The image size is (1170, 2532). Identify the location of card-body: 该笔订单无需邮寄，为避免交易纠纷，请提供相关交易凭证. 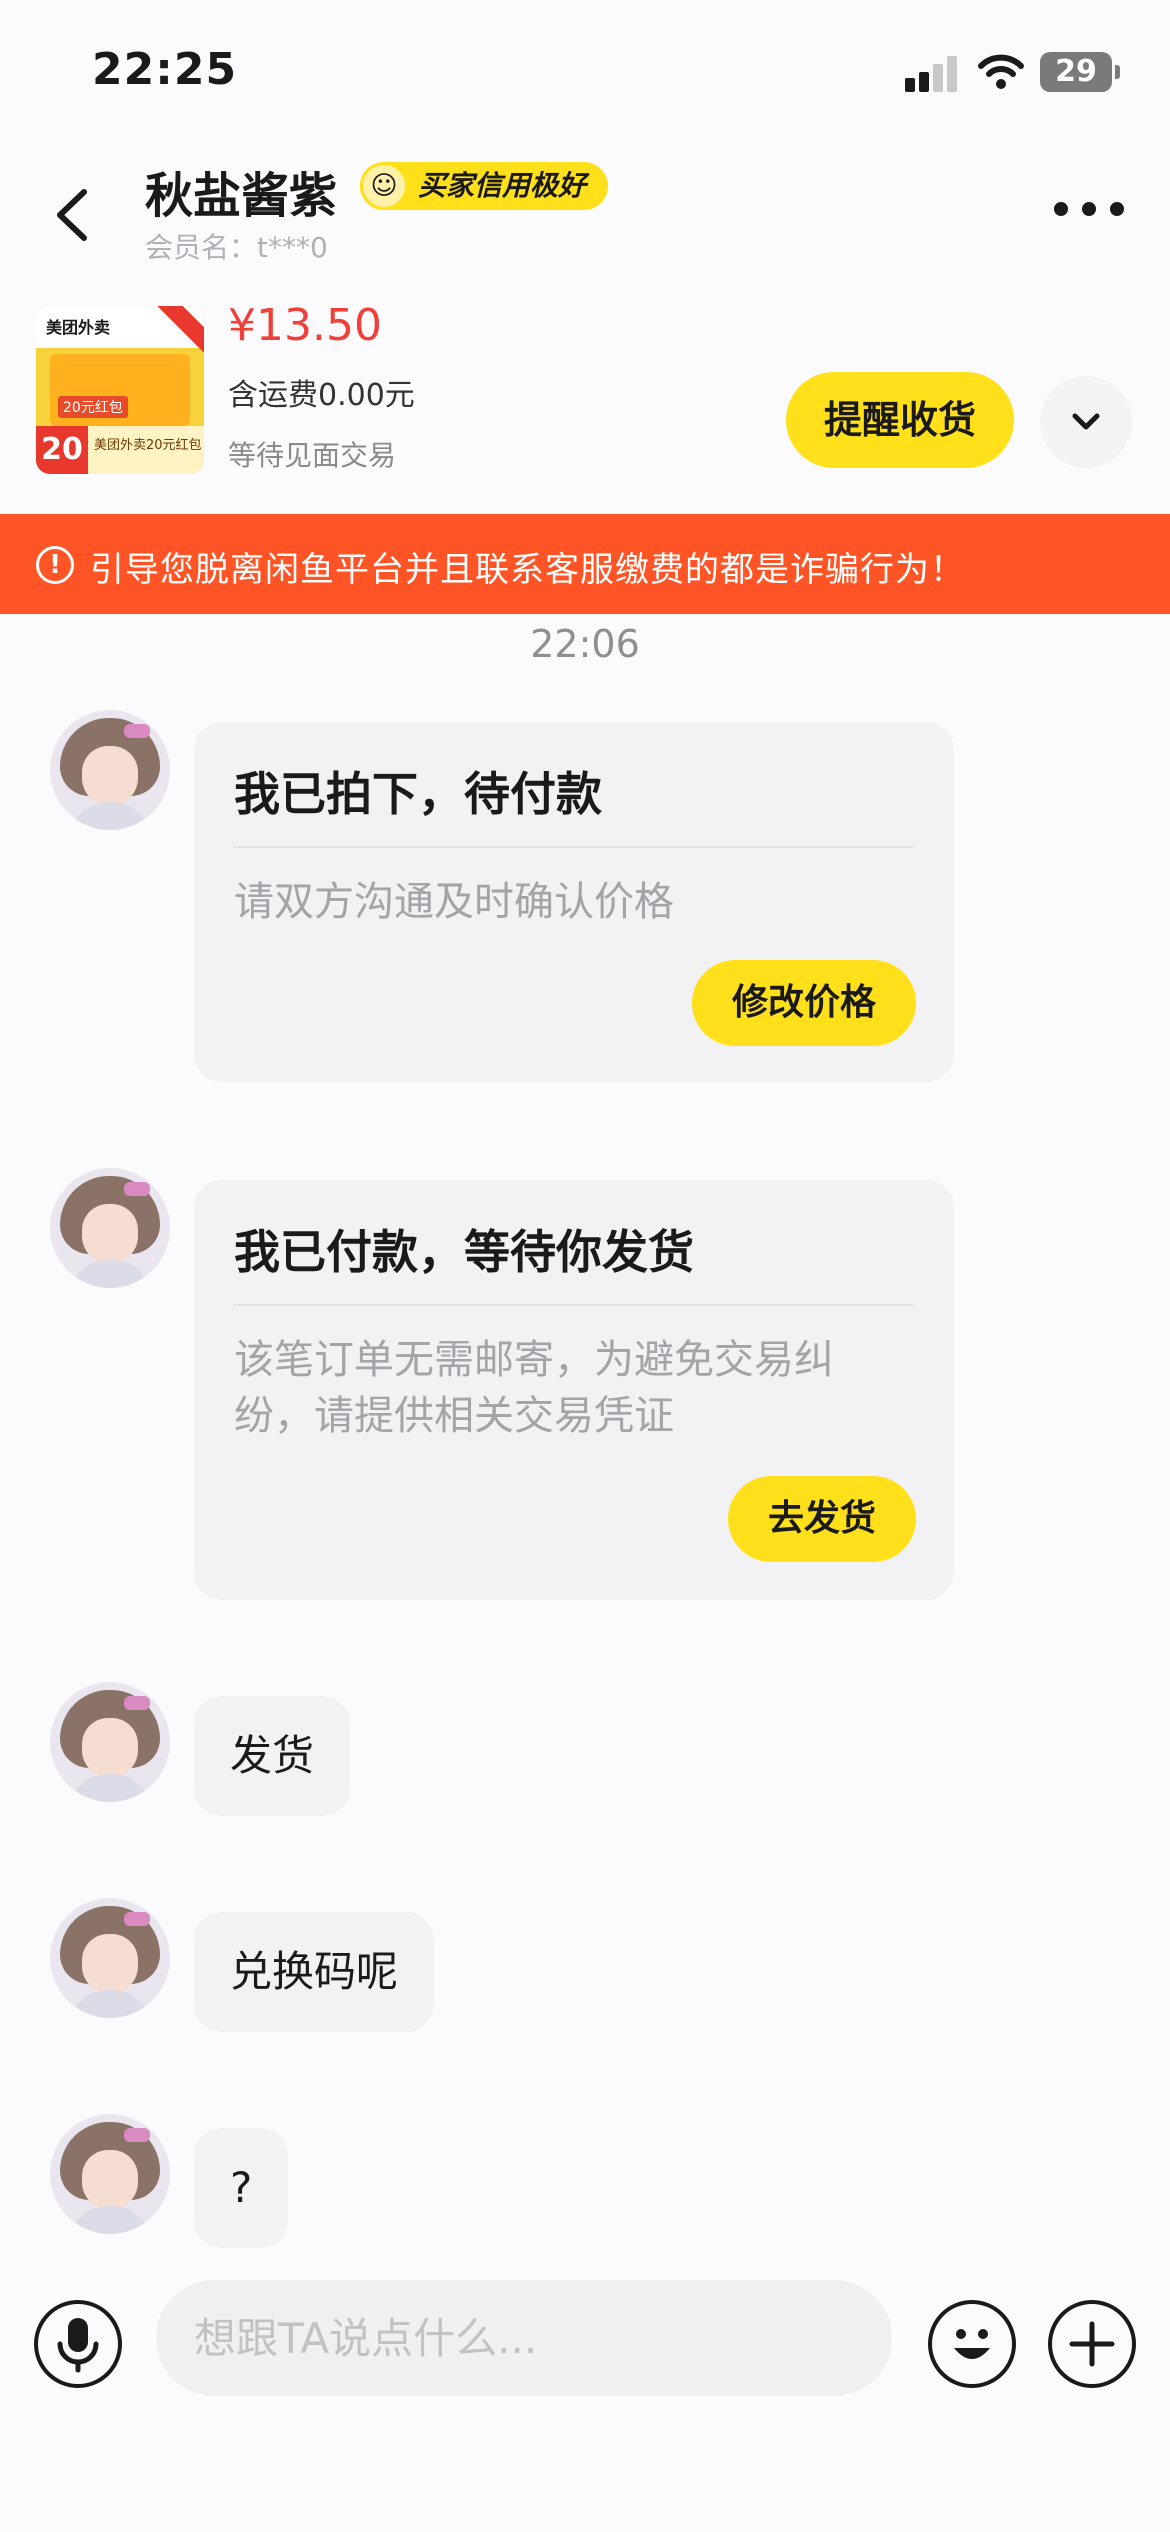
(534, 1388).